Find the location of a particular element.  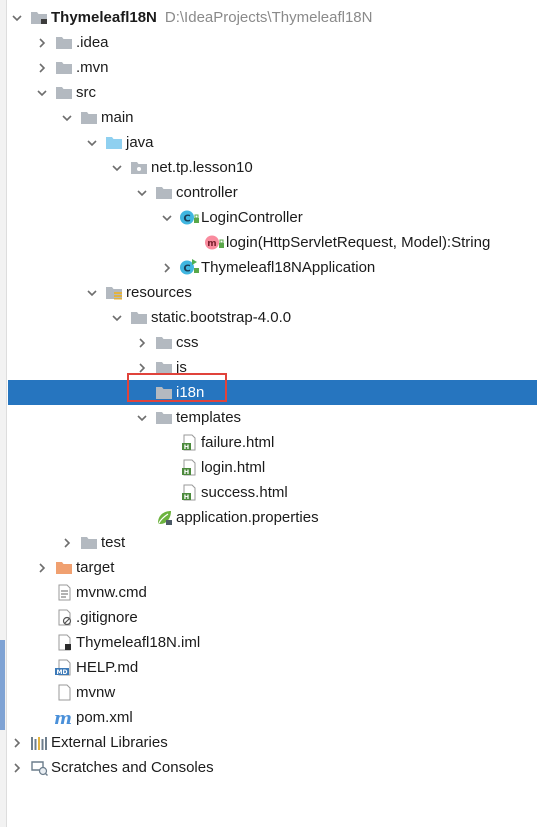

tree-item-label: .gitignore is located at coordinates (107, 617).